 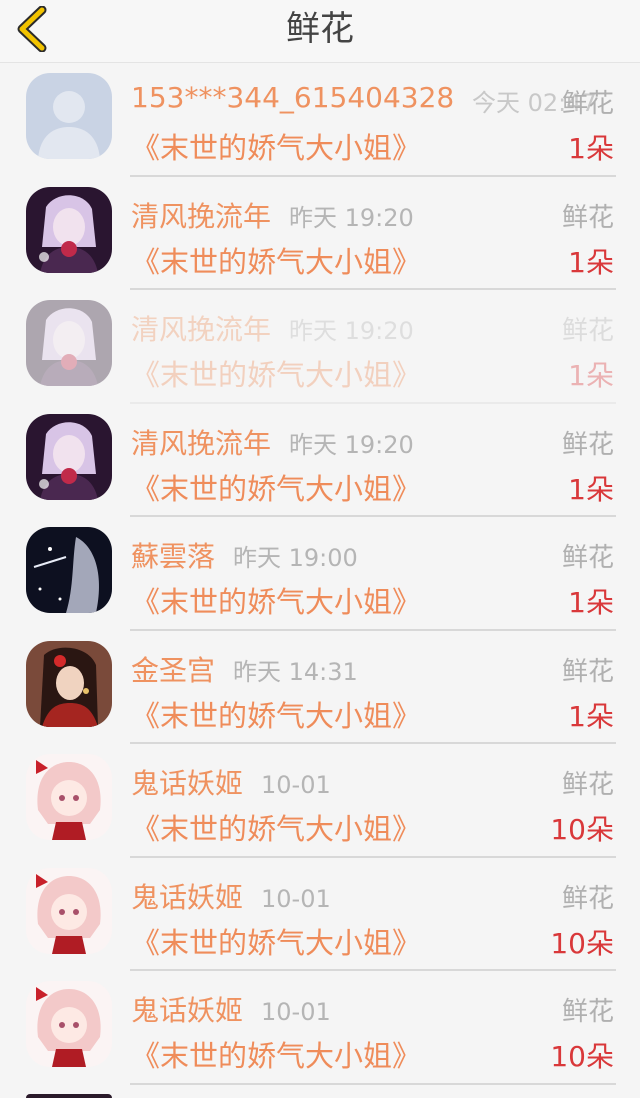 What do you see at coordinates (295, 671) in the screenshot?
I see `time-label: 昨天 14:31` at bounding box center [295, 671].